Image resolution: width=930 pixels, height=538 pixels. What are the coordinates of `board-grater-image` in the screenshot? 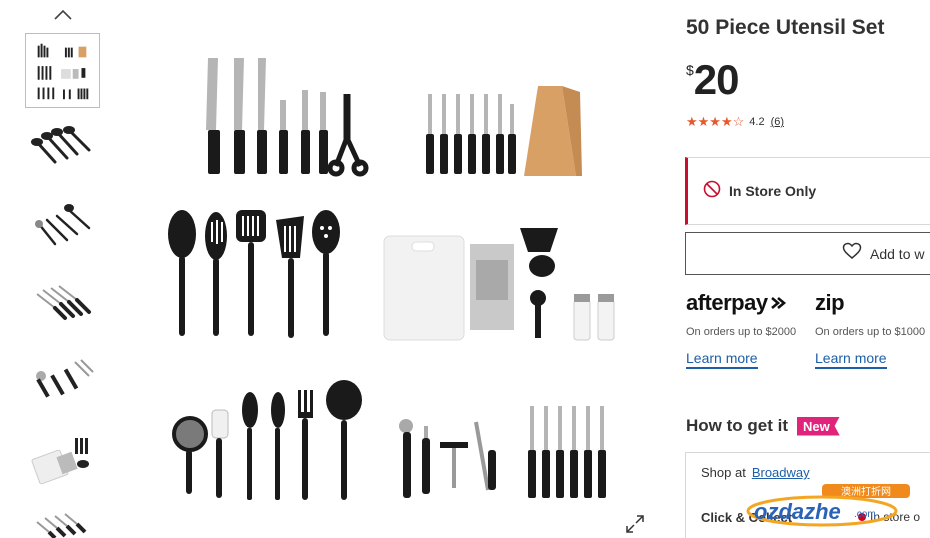 It's located at (499, 284).